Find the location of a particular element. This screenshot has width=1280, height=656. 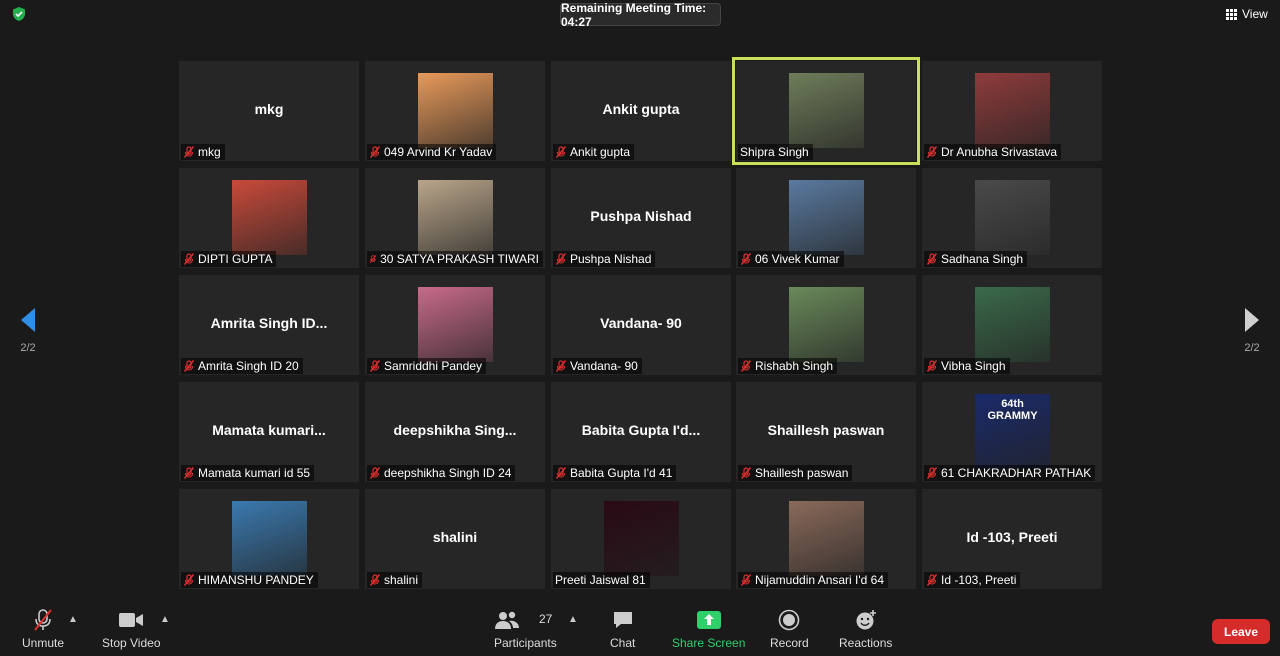

chat-bubble-icon is located at coordinates (622, 620).